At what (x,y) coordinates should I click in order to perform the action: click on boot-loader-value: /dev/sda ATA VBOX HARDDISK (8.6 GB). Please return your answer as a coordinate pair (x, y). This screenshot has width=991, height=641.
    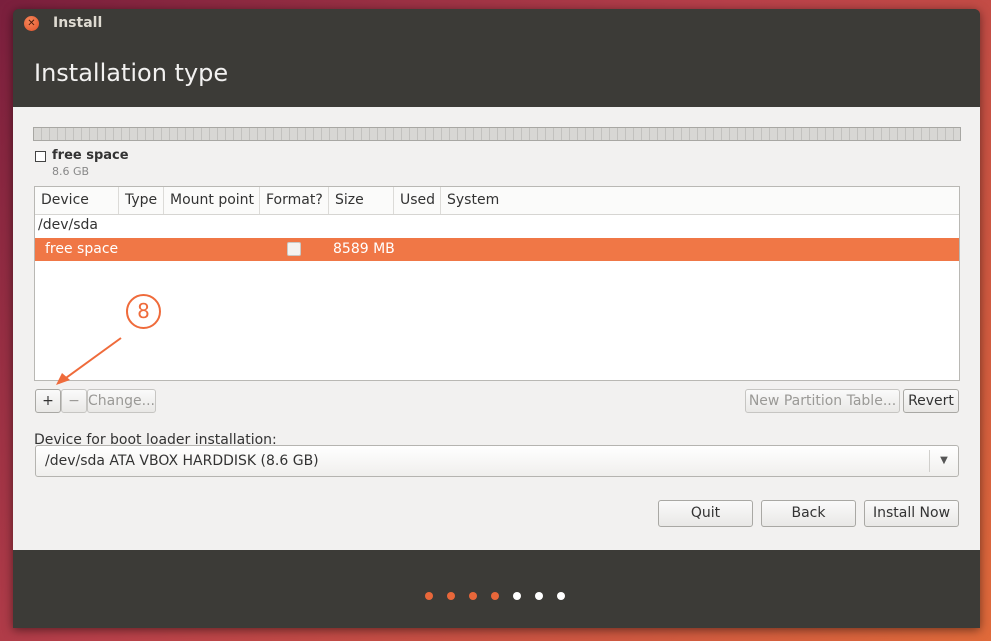
    Looking at the image, I should click on (182, 461).